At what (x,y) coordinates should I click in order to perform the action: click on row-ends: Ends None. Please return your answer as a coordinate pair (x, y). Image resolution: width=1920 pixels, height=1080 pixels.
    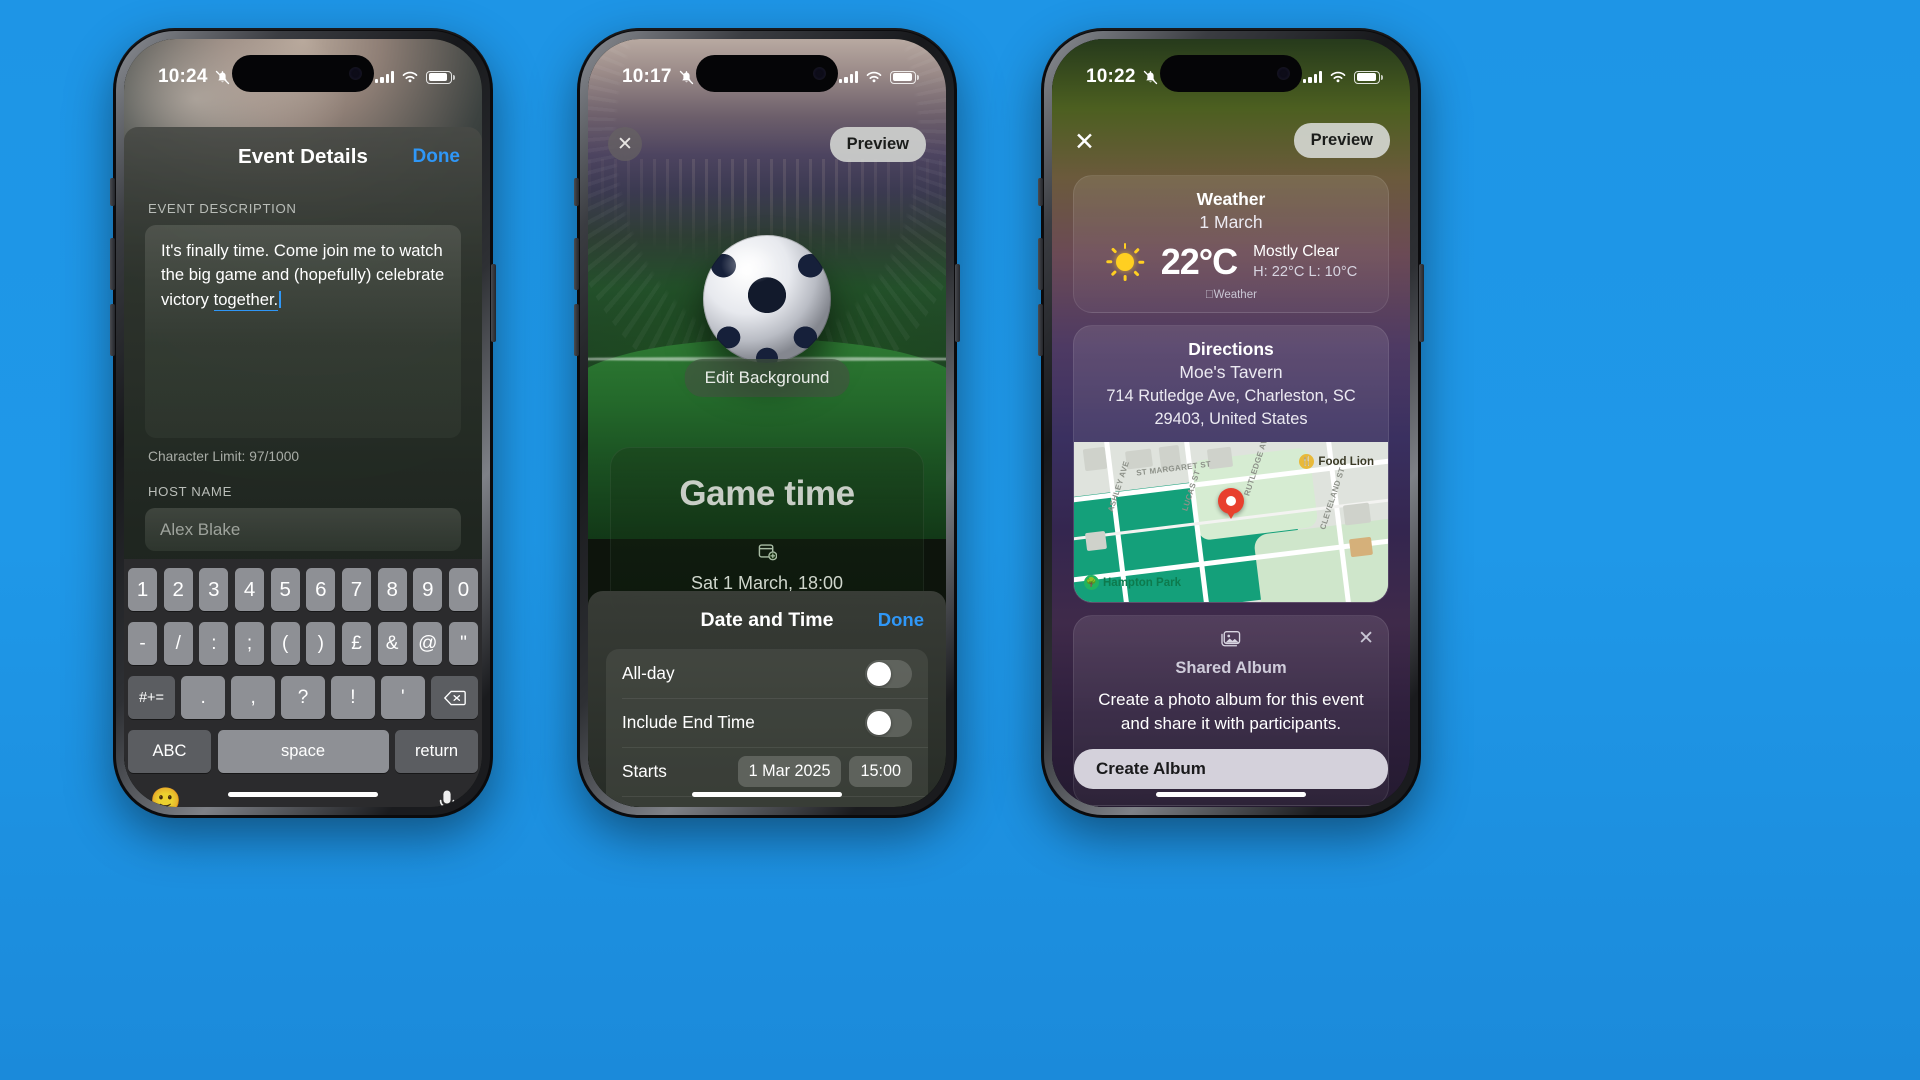
    Looking at the image, I should click on (767, 801).